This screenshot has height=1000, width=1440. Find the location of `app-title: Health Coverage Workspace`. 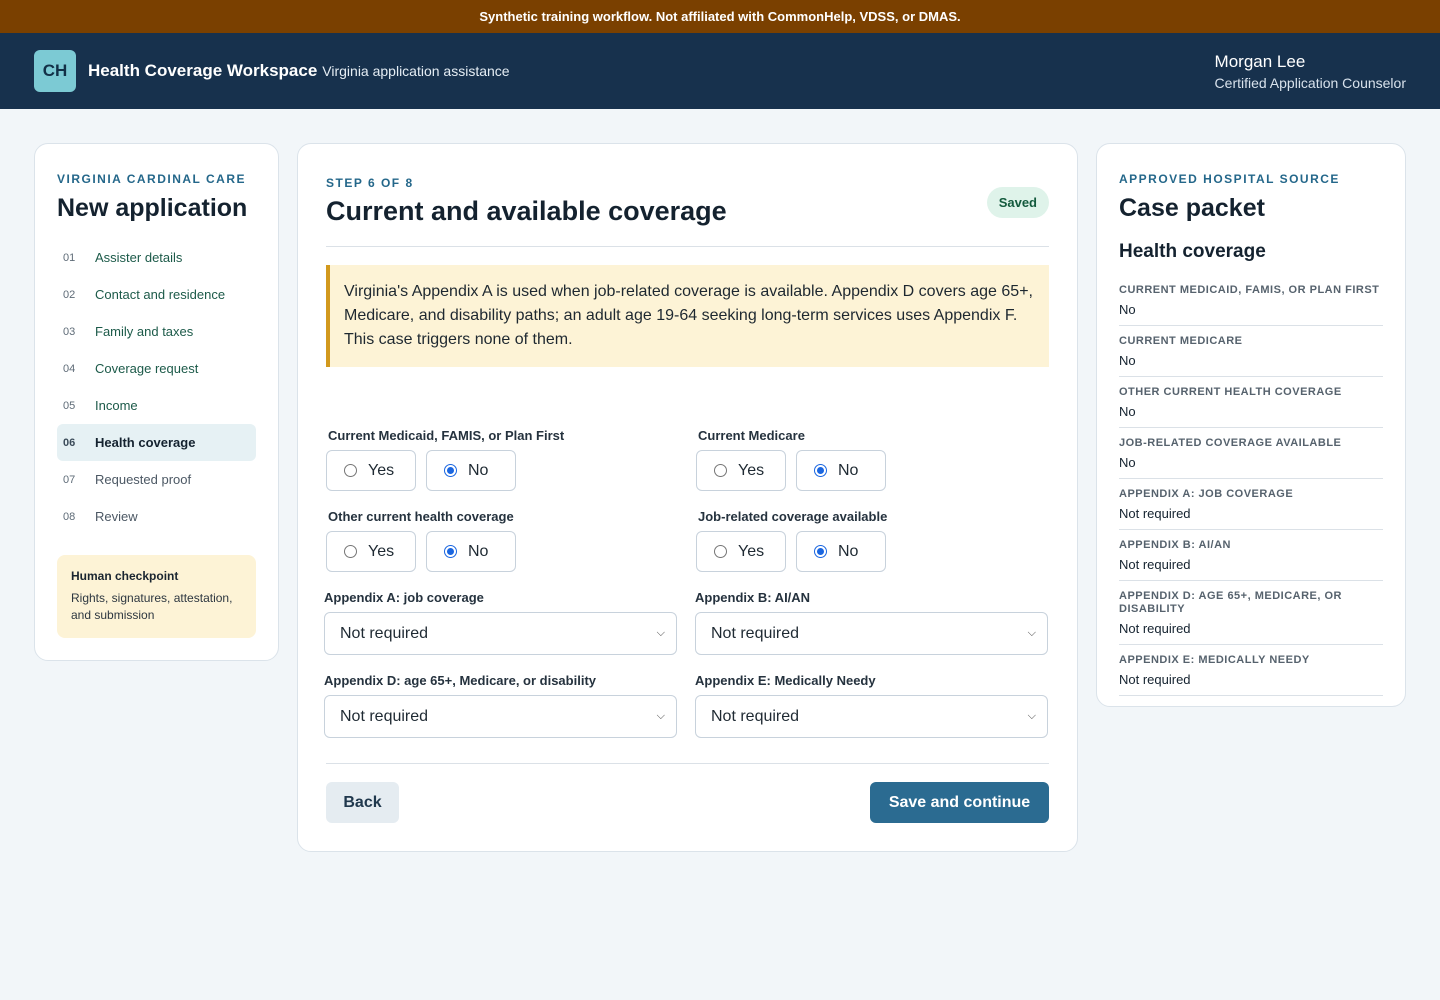

app-title: Health Coverage Workspace is located at coordinates (203, 70).